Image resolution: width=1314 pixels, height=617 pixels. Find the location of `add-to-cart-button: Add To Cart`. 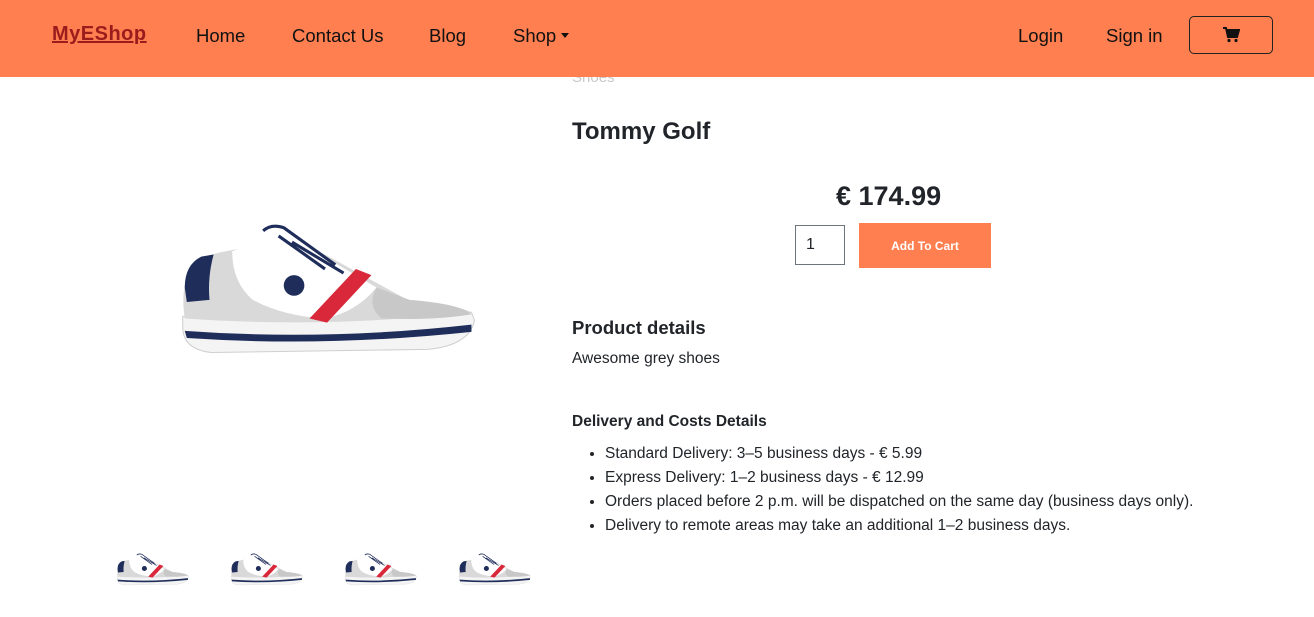

add-to-cart-button: Add To Cart is located at coordinates (925, 245).